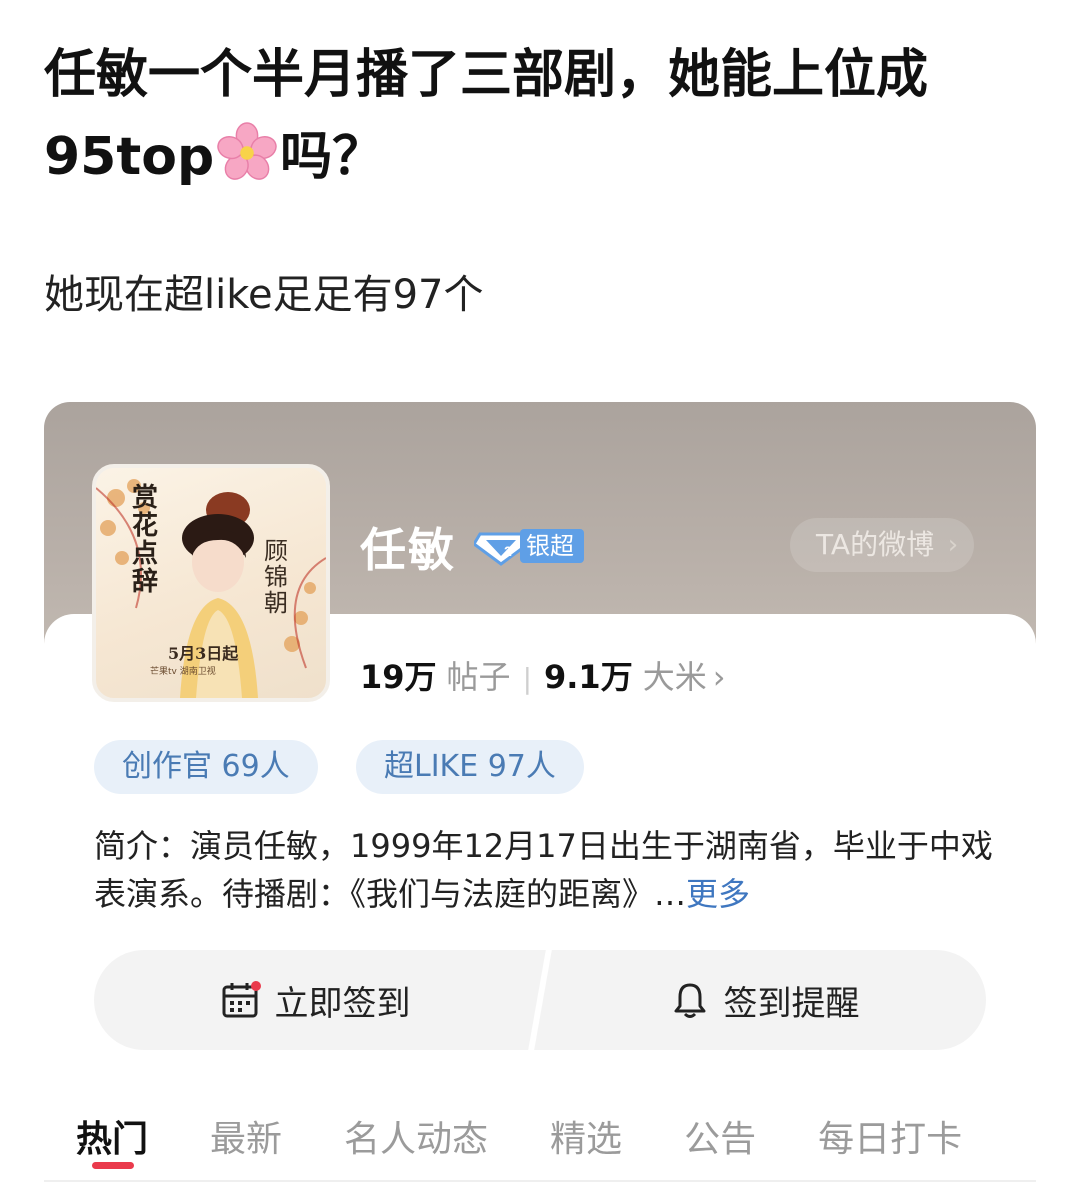 The height and width of the screenshot is (1188, 1080). I want to click on ta-weibo-label: TA的微博, so click(875, 544).